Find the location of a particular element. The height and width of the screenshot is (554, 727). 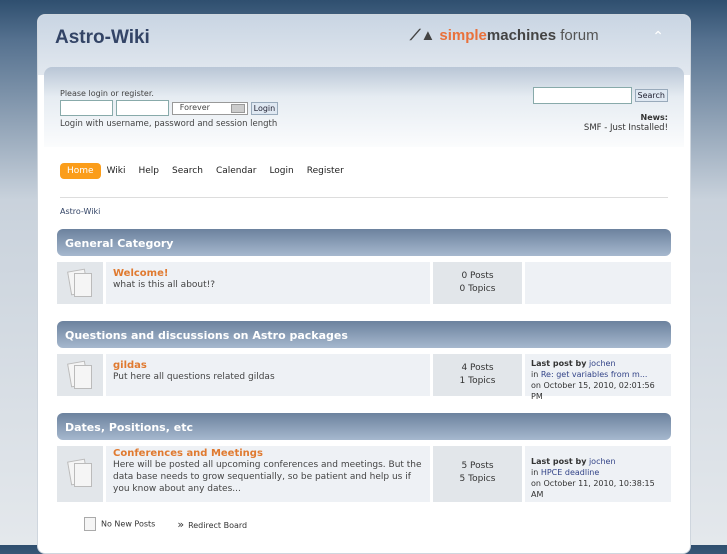

last-post-topic: HPCE deadline is located at coordinates (570, 472).